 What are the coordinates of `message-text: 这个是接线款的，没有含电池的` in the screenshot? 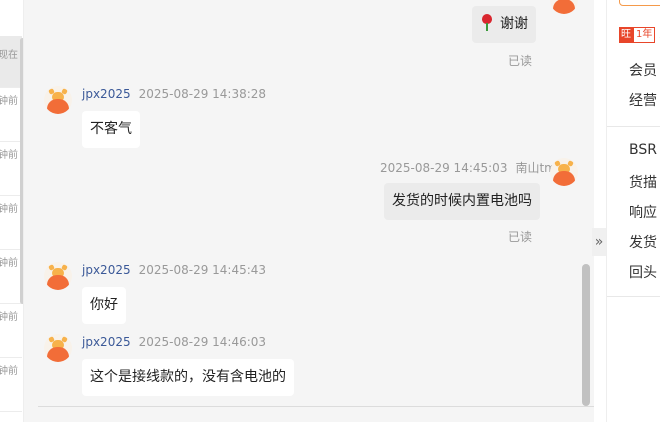 It's located at (188, 377).